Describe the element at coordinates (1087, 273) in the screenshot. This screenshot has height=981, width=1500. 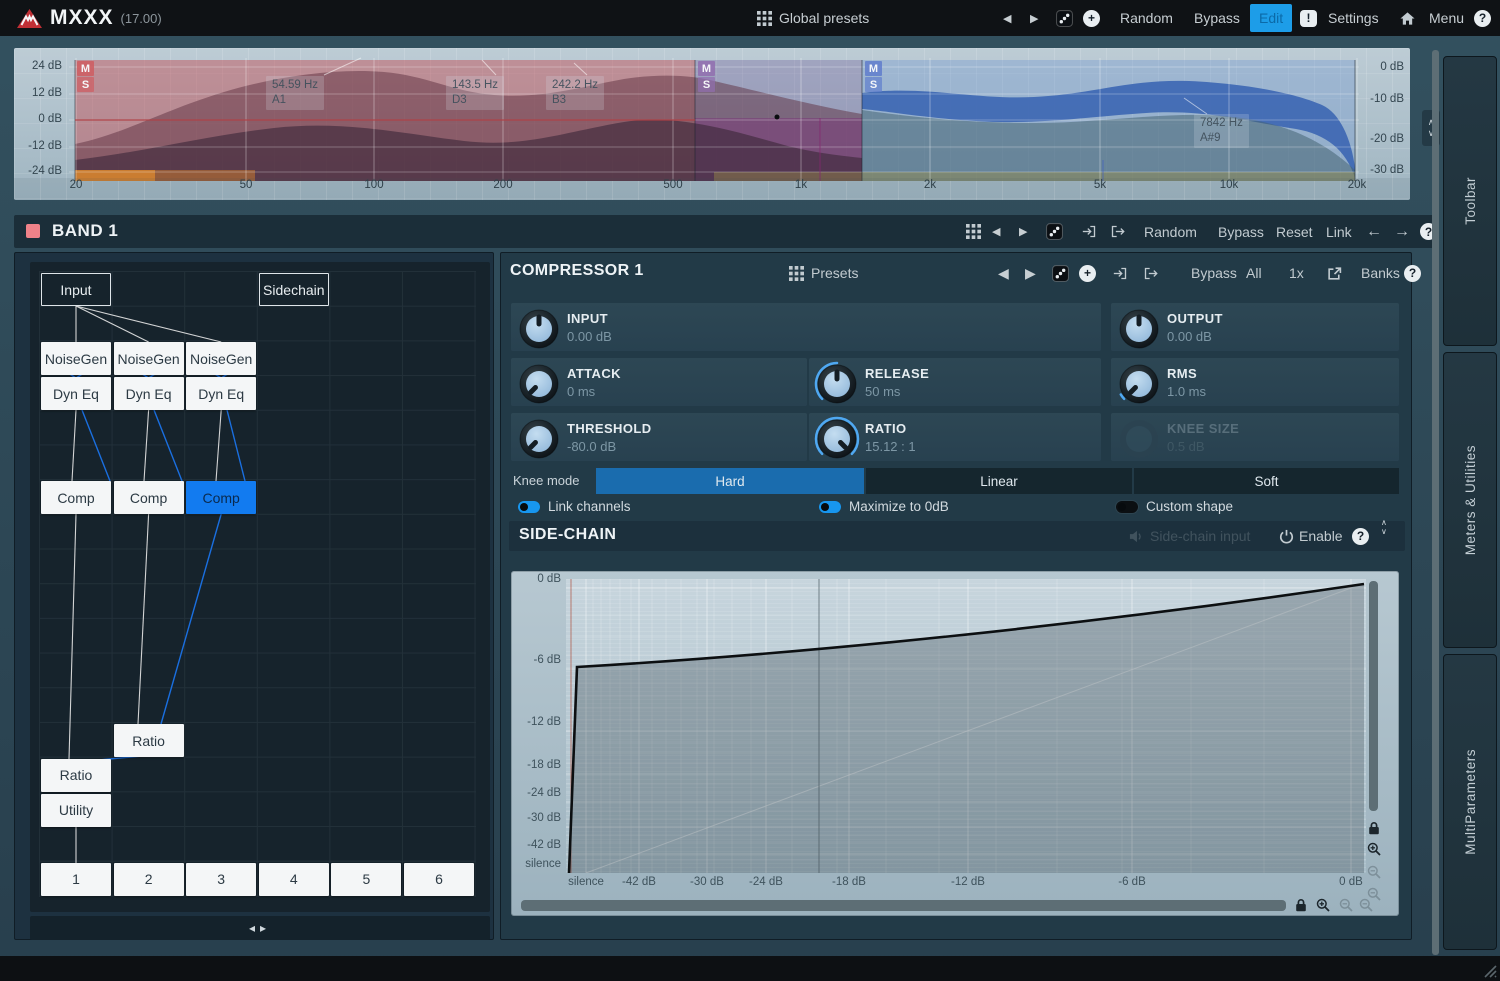
I see `comp-add-button: +` at that location.